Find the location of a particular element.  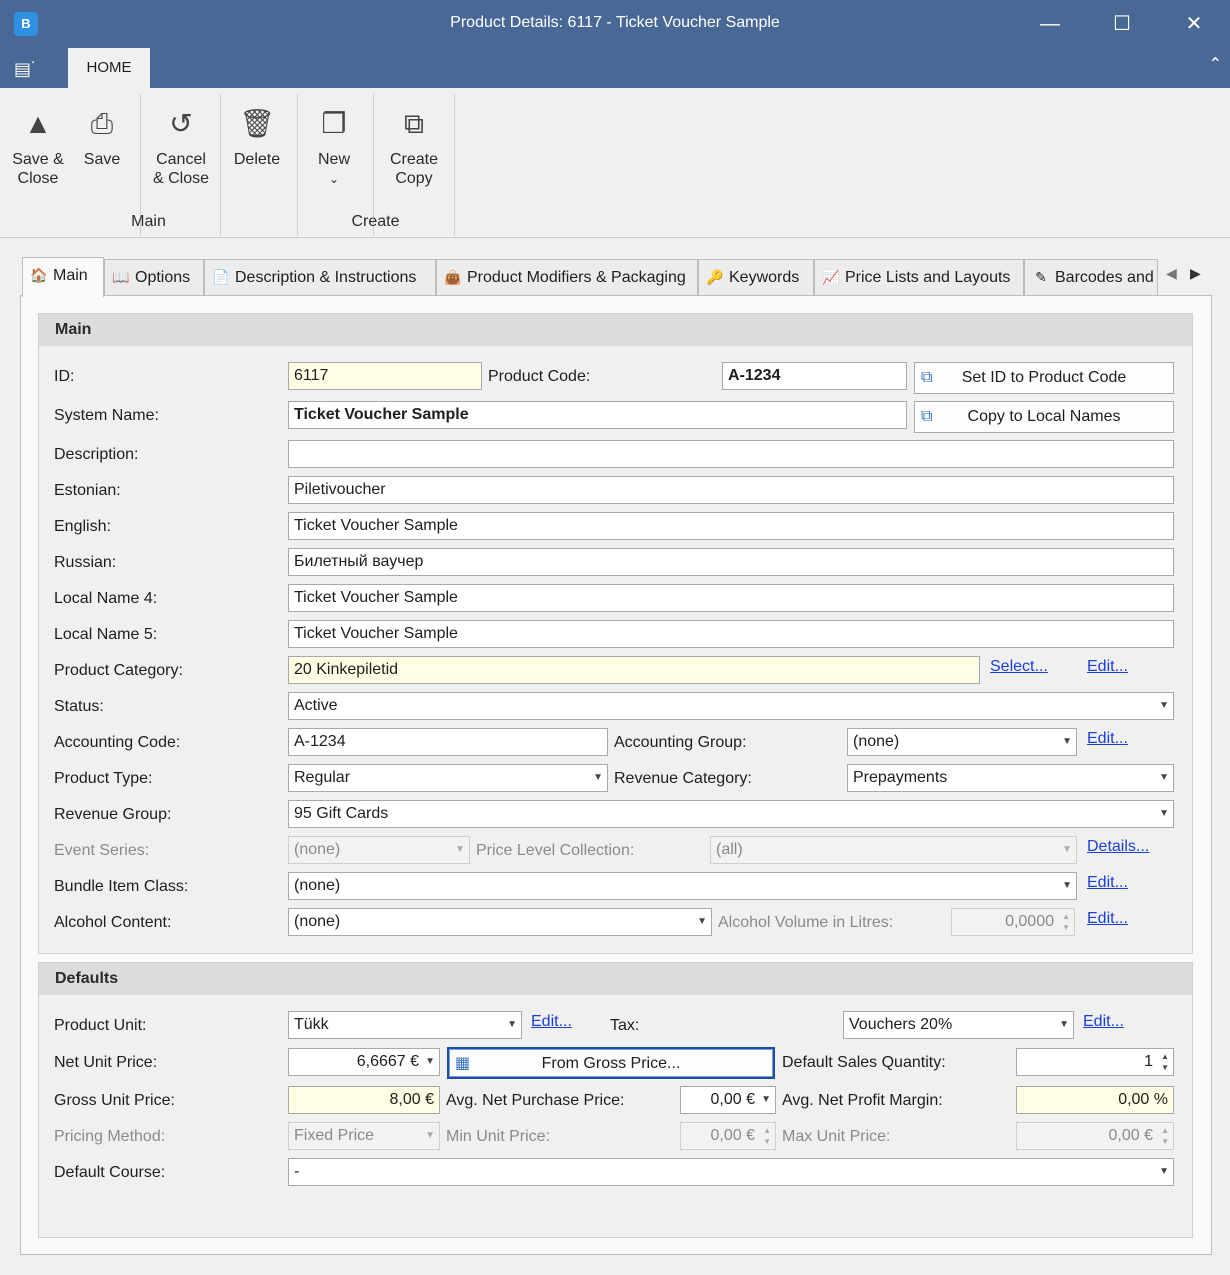

new-button: ❐ New ⌄ is located at coordinates (334, 148).